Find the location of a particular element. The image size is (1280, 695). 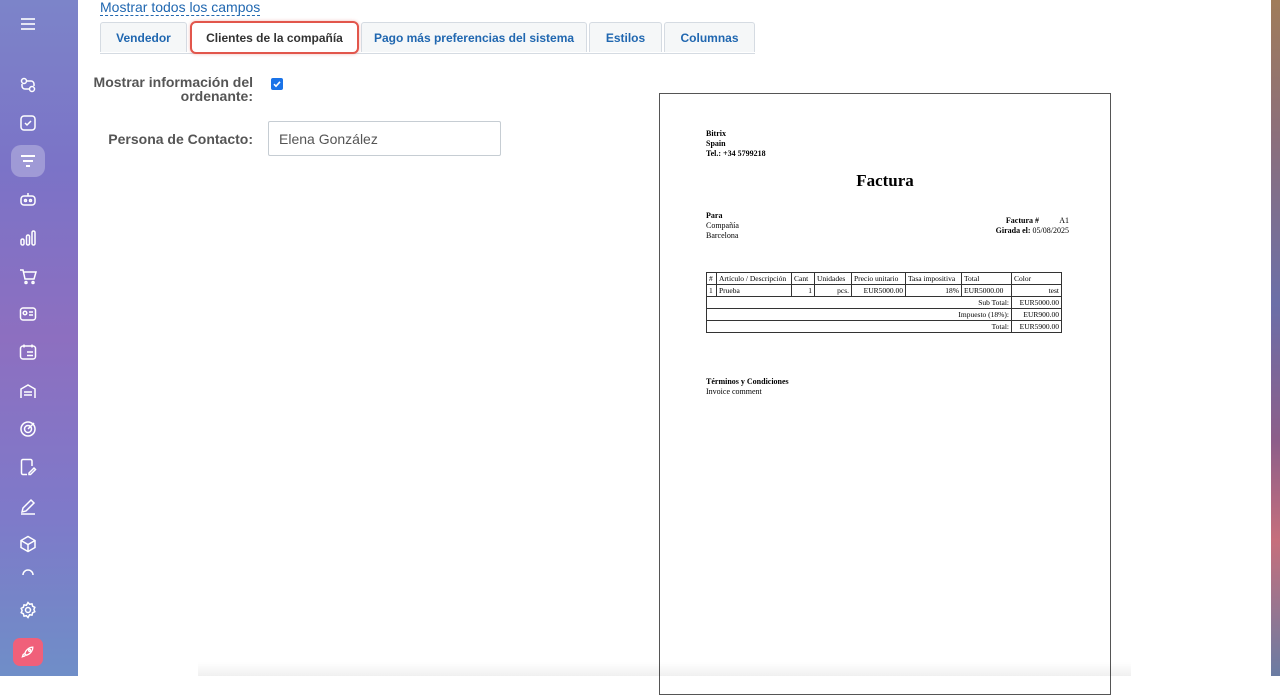

tax-row: Impuesto (18%): EUR900.00 is located at coordinates (884, 314).